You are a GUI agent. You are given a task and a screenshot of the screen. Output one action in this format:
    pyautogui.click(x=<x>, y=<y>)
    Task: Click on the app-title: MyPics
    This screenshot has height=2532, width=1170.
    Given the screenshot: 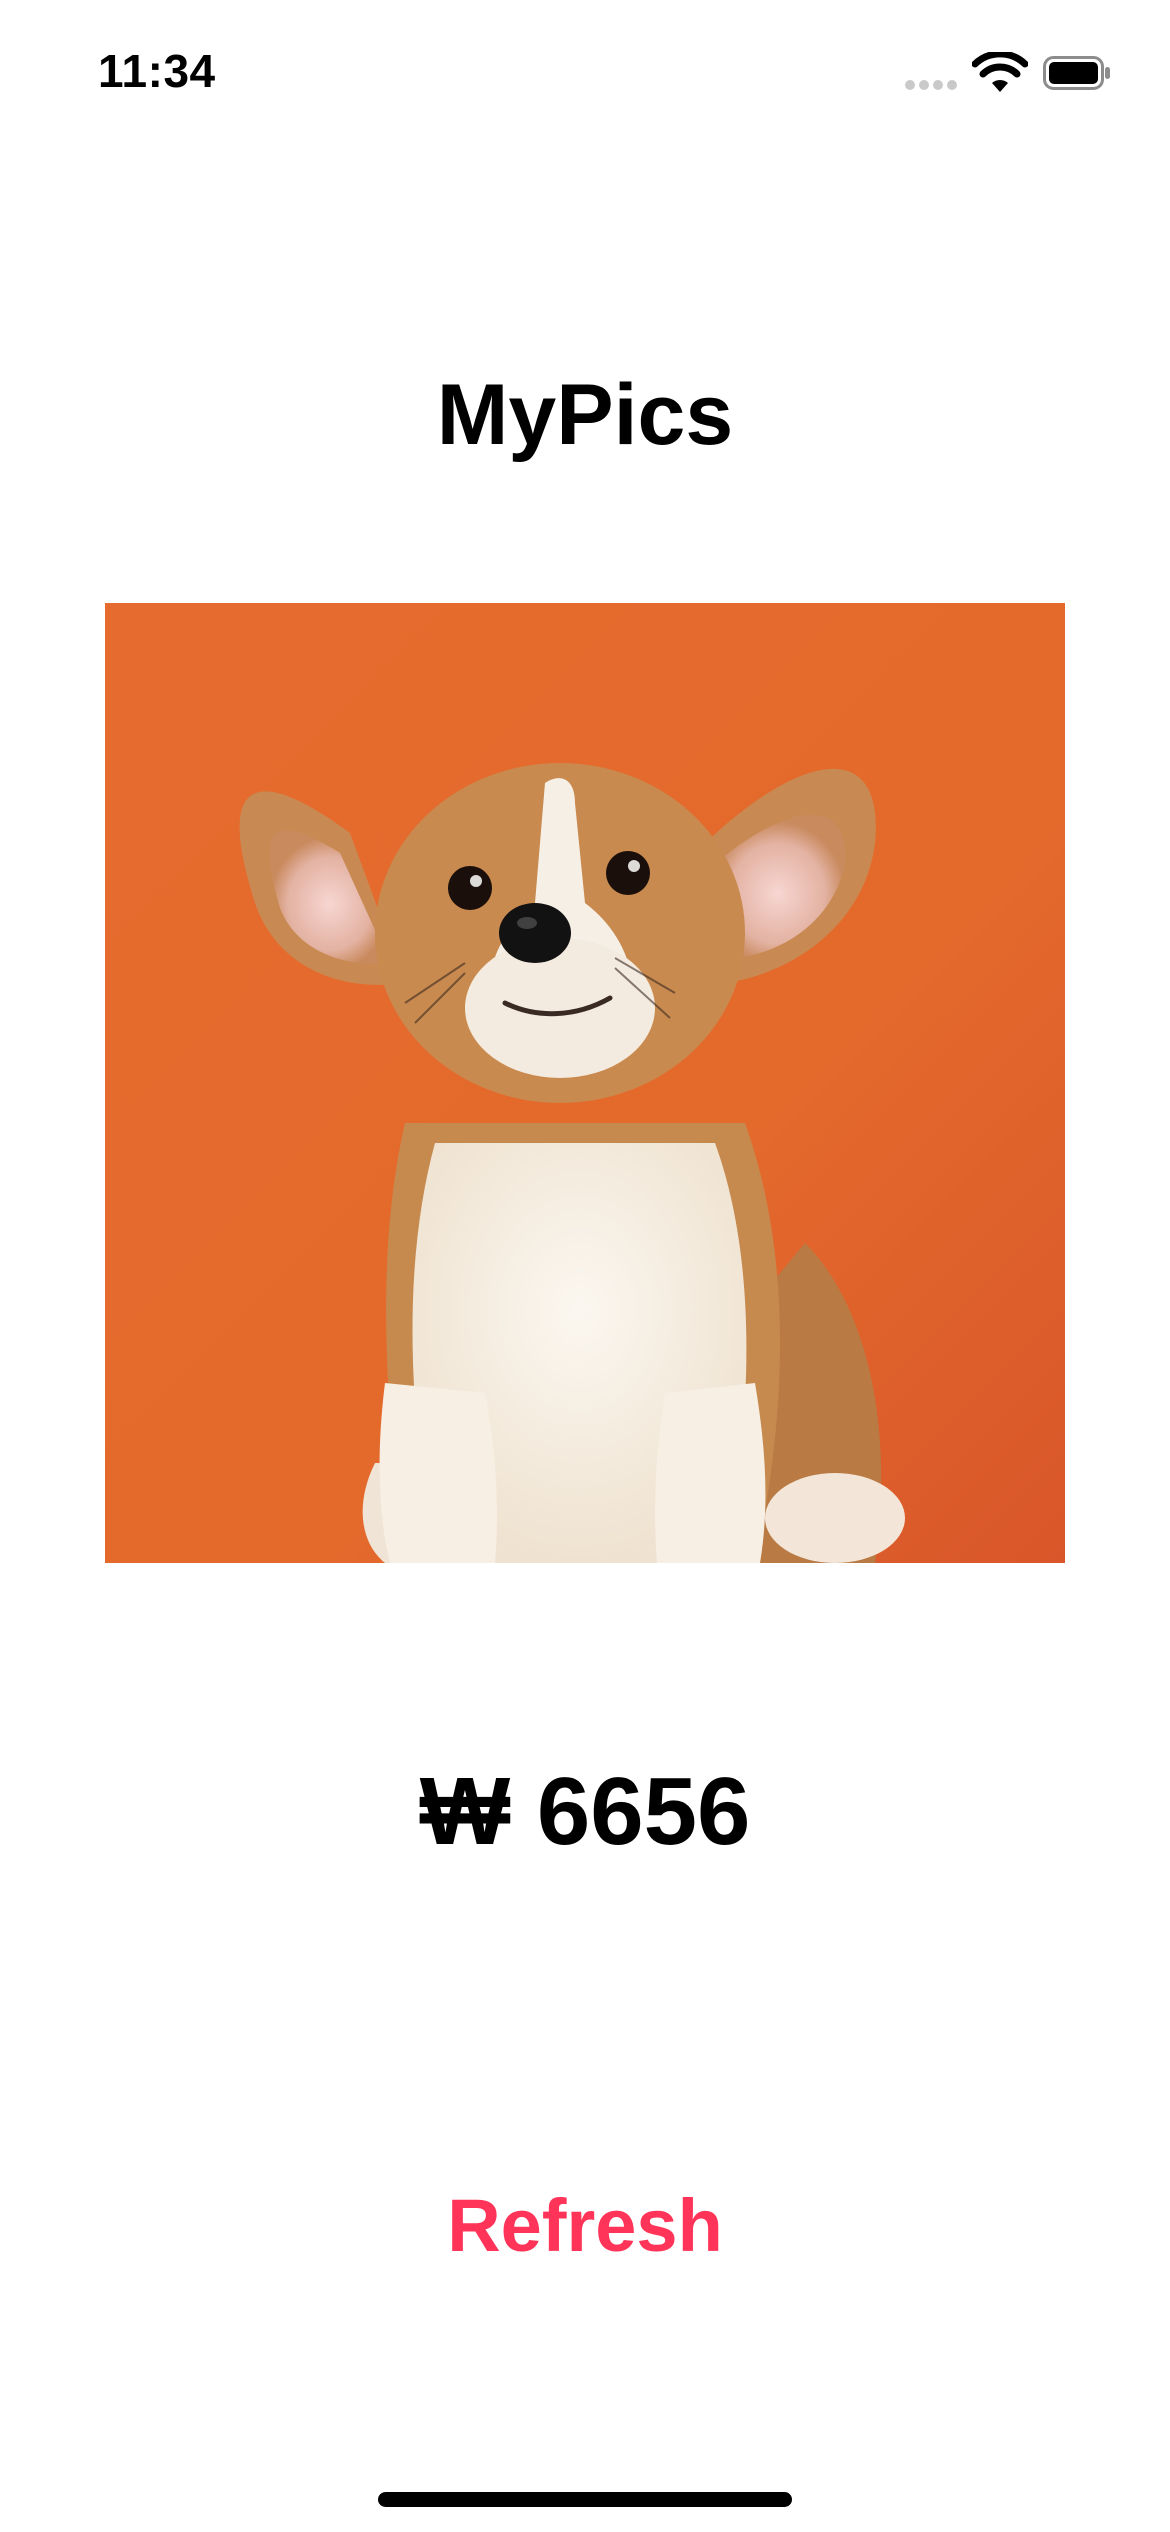 What is the action you would take?
    pyautogui.click(x=585, y=415)
    